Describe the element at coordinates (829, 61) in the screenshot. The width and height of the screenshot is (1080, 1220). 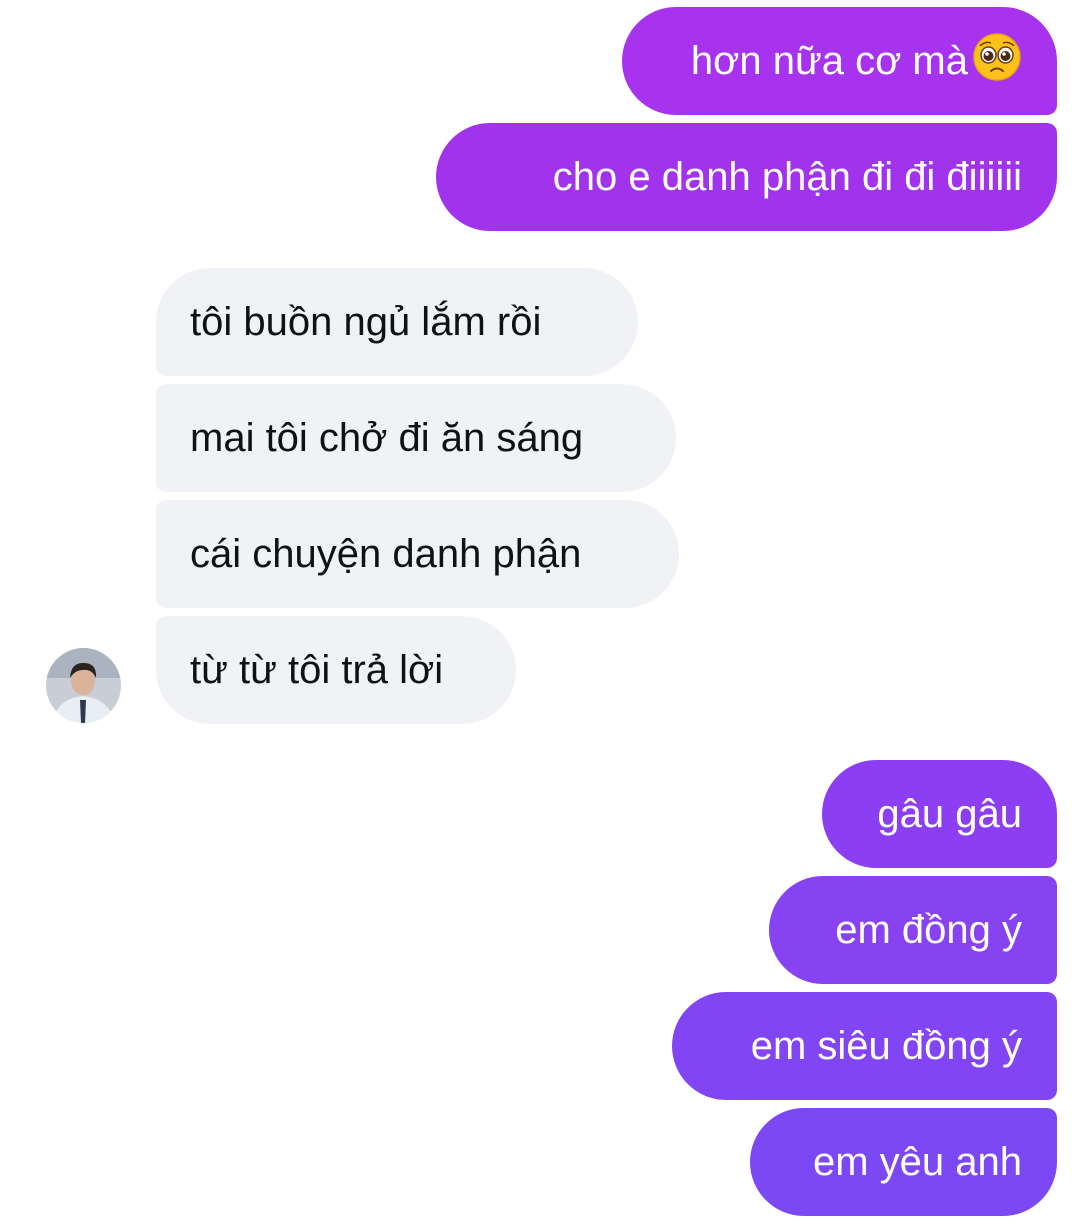
I see `message-text: hơn nữa cơ mà` at that location.